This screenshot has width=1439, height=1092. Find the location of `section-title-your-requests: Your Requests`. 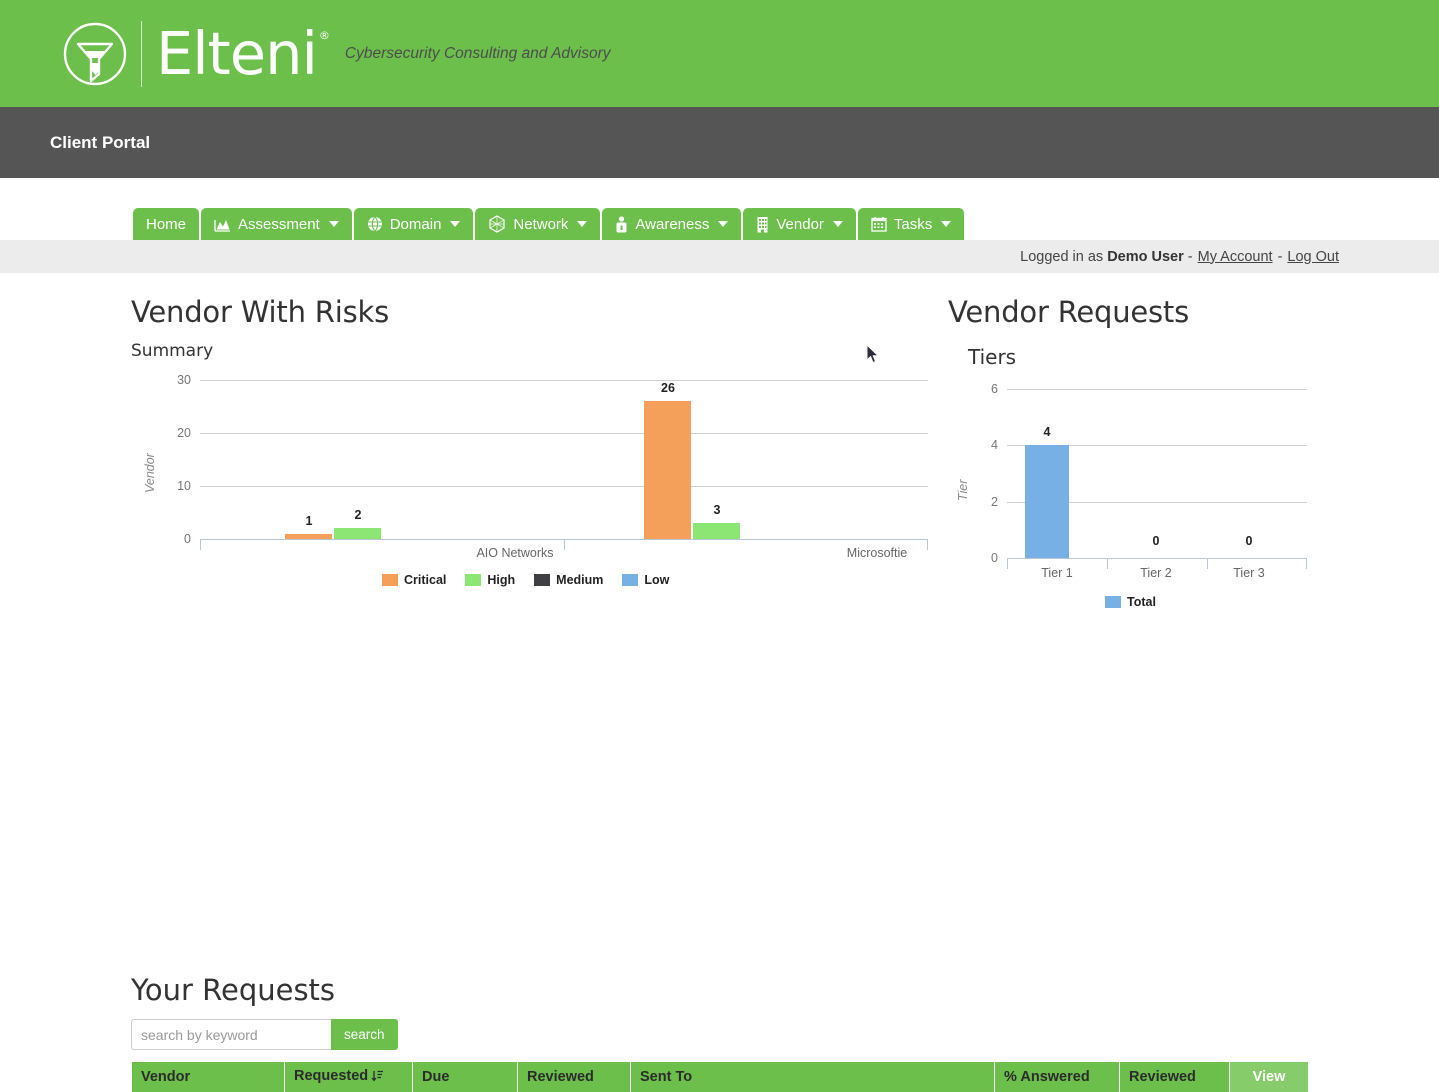

section-title-your-requests: Your Requests is located at coordinates (233, 990).